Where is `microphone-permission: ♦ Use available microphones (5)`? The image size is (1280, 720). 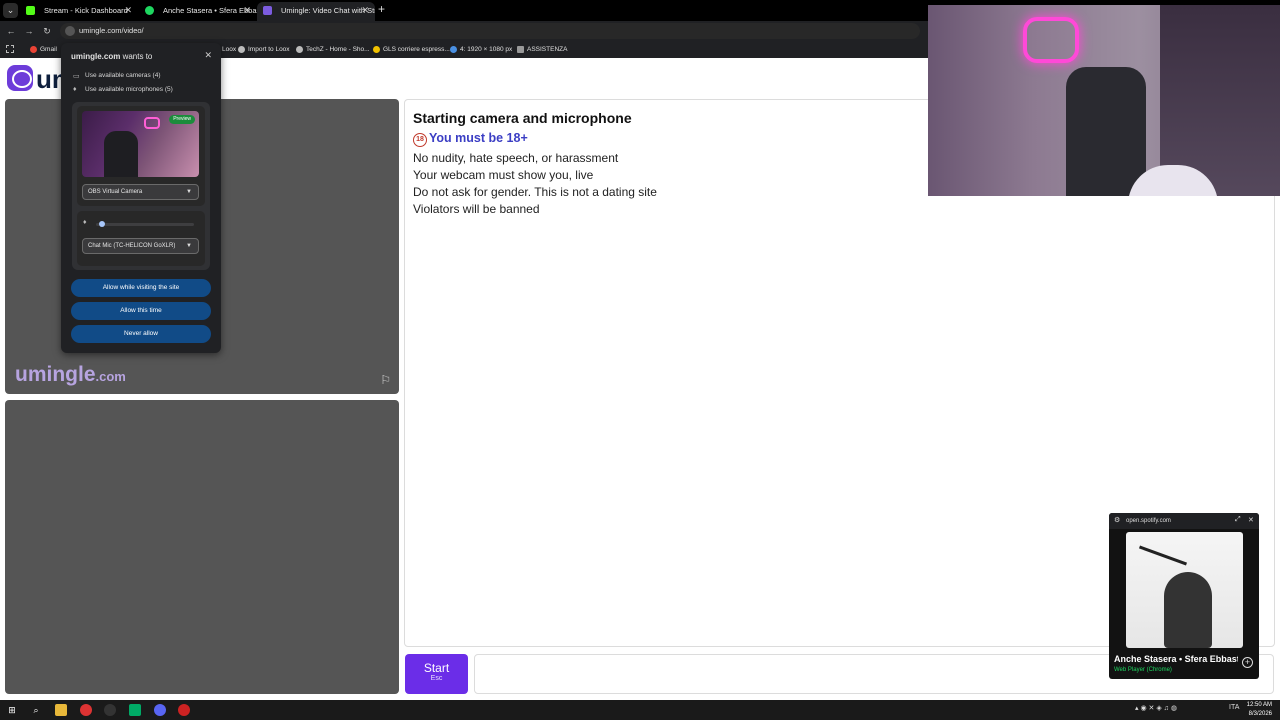
microphone-permission: ♦ Use available microphones (5) is located at coordinates (123, 89).